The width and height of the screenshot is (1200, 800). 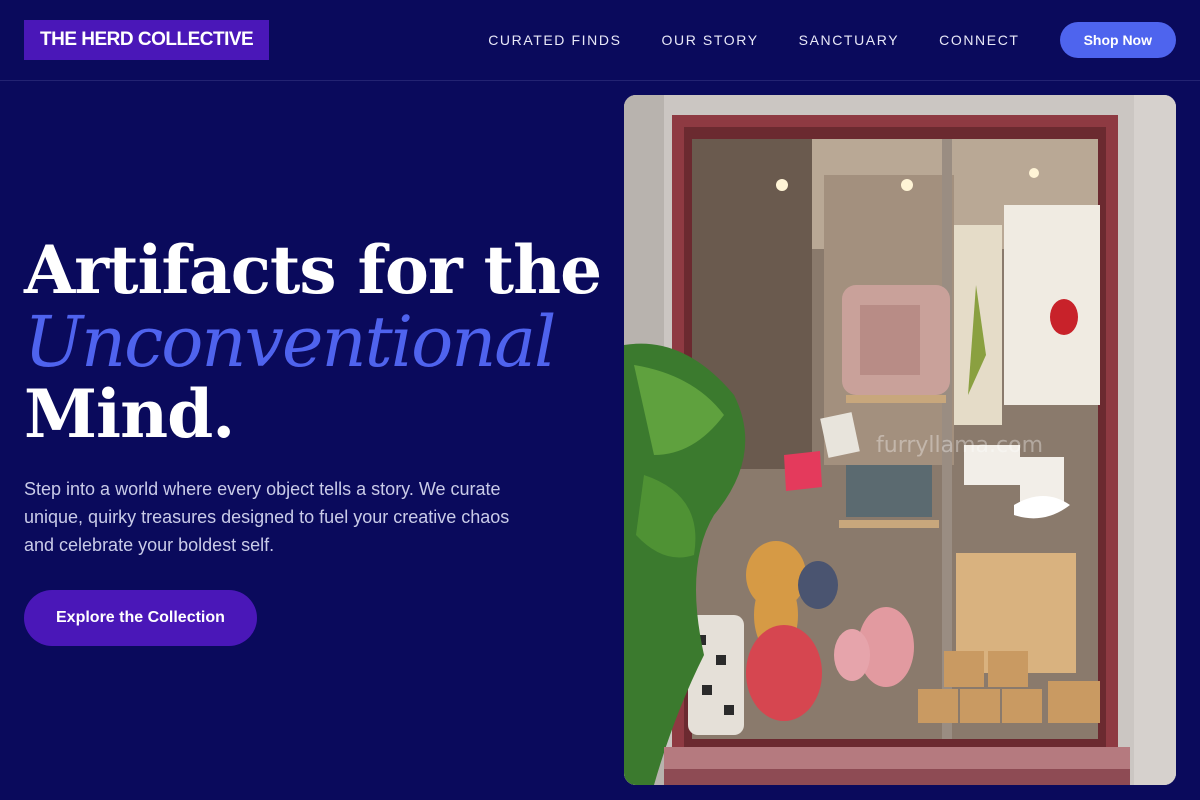 What do you see at coordinates (140, 618) in the screenshot?
I see `explore-collection-button: Explore the Collection` at bounding box center [140, 618].